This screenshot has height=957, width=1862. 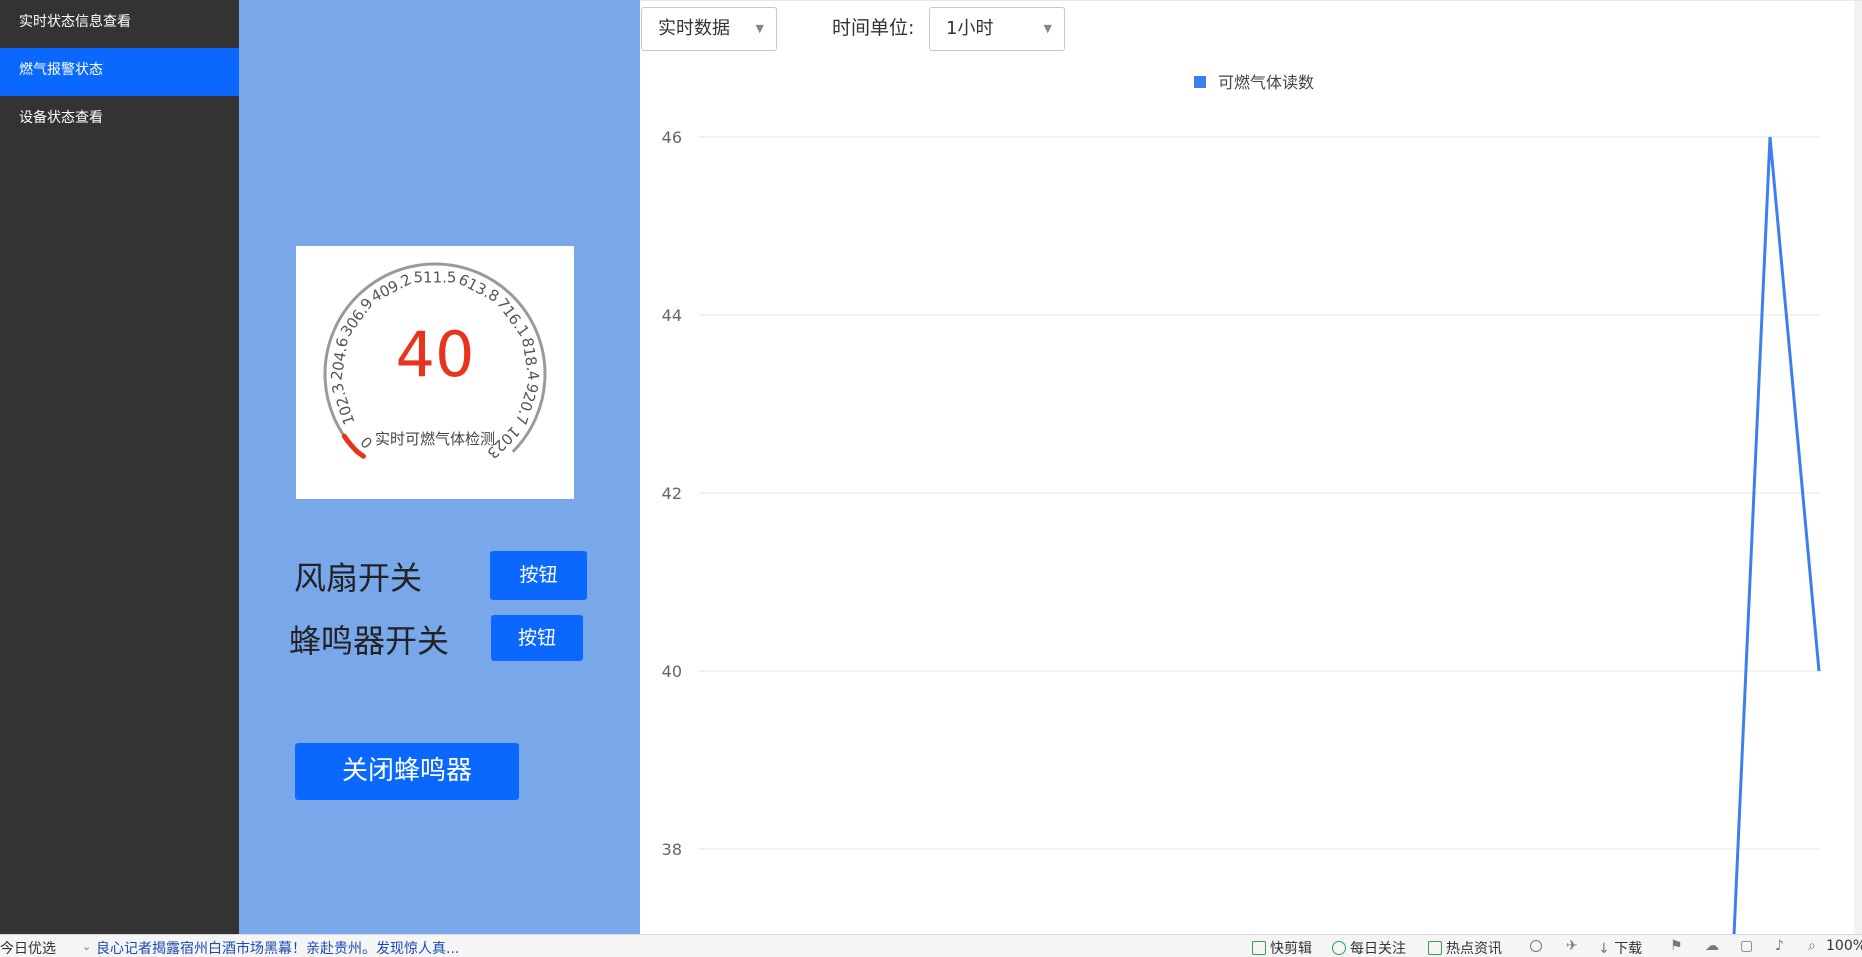 What do you see at coordinates (1812, 946) in the screenshot?
I see `zoom-icon: ⌕` at bounding box center [1812, 946].